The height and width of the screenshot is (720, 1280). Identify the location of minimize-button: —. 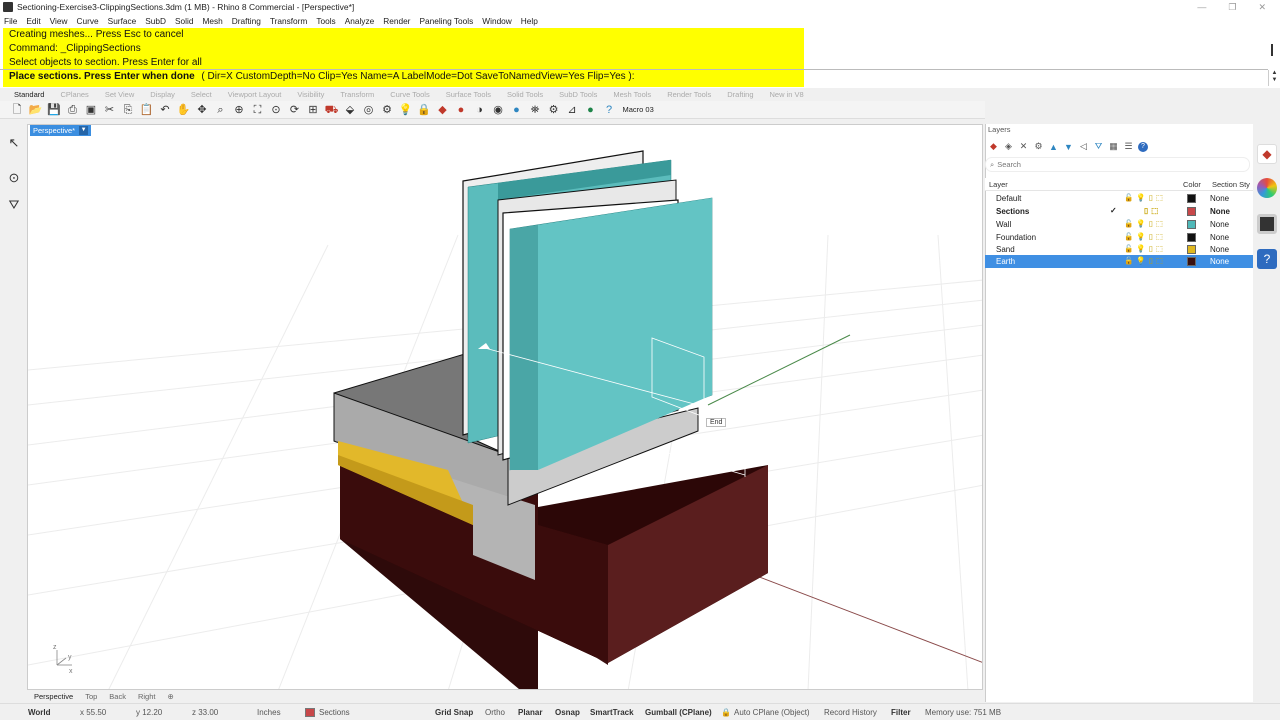
(1201, 7).